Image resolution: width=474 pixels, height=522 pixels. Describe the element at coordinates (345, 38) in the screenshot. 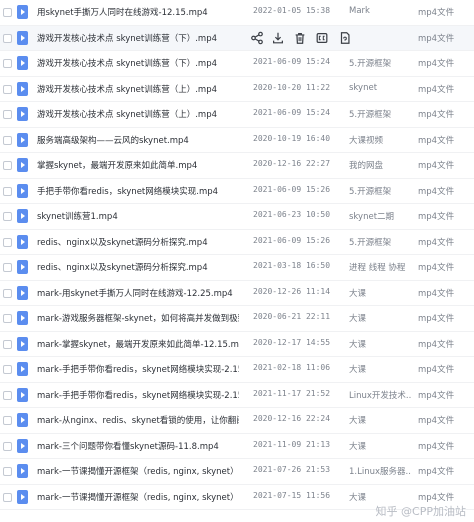

I see `more-file-icon` at that location.